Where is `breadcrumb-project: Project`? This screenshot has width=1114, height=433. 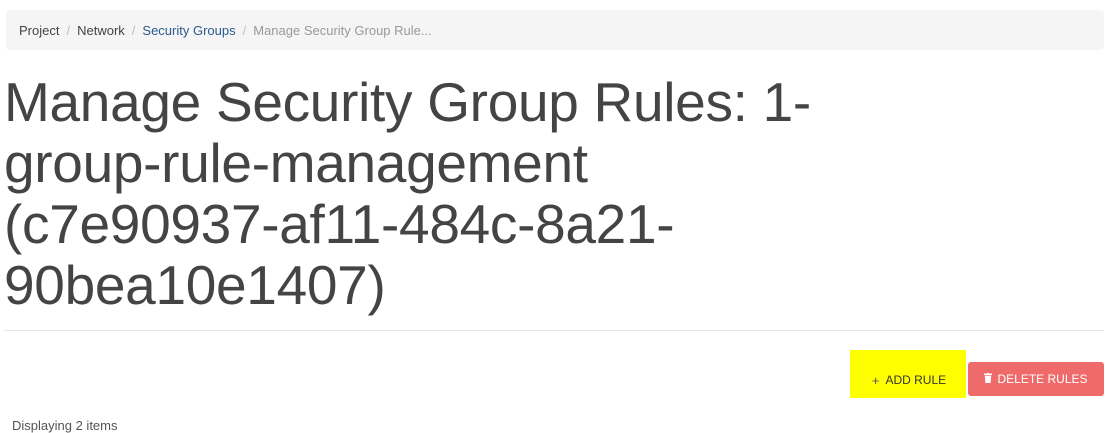
breadcrumb-project: Project is located at coordinates (39, 30).